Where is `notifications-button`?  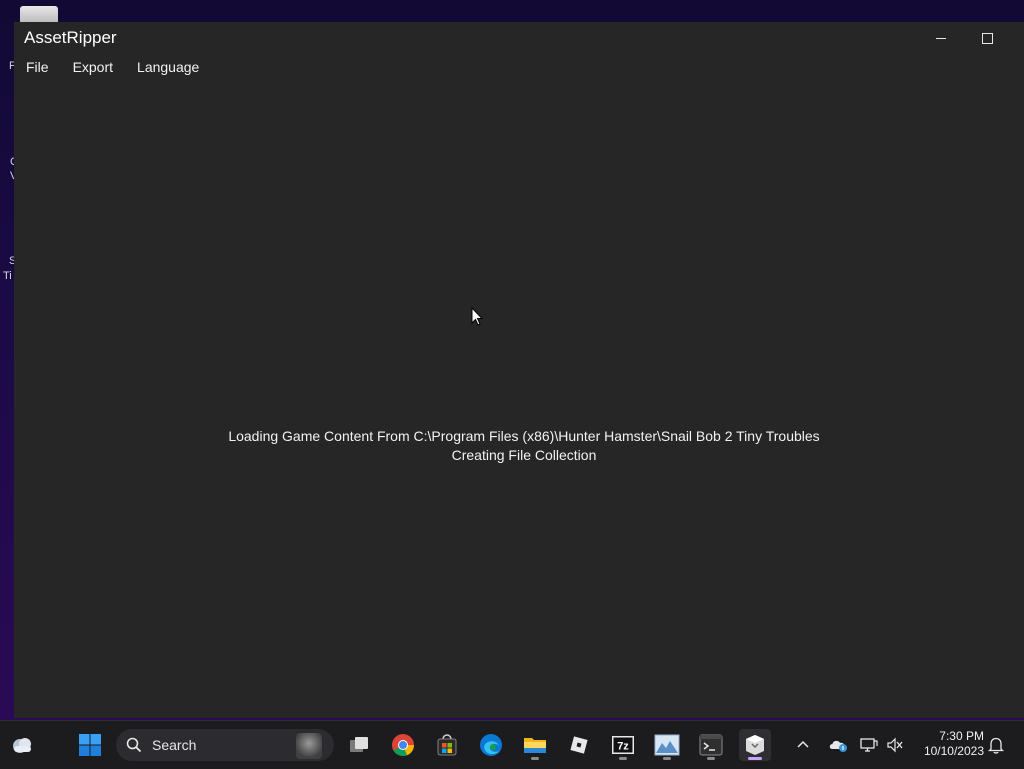
notifications-button is located at coordinates (996, 745).